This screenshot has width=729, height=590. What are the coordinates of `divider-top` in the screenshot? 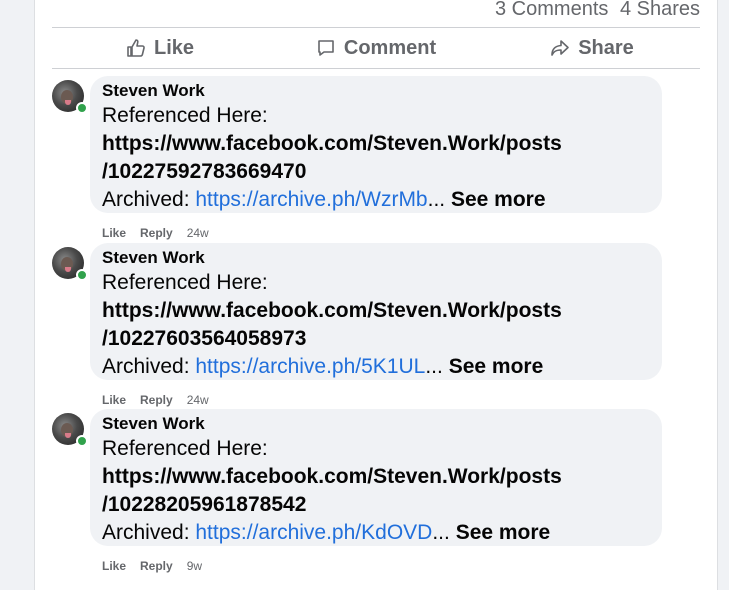 It's located at (376, 27).